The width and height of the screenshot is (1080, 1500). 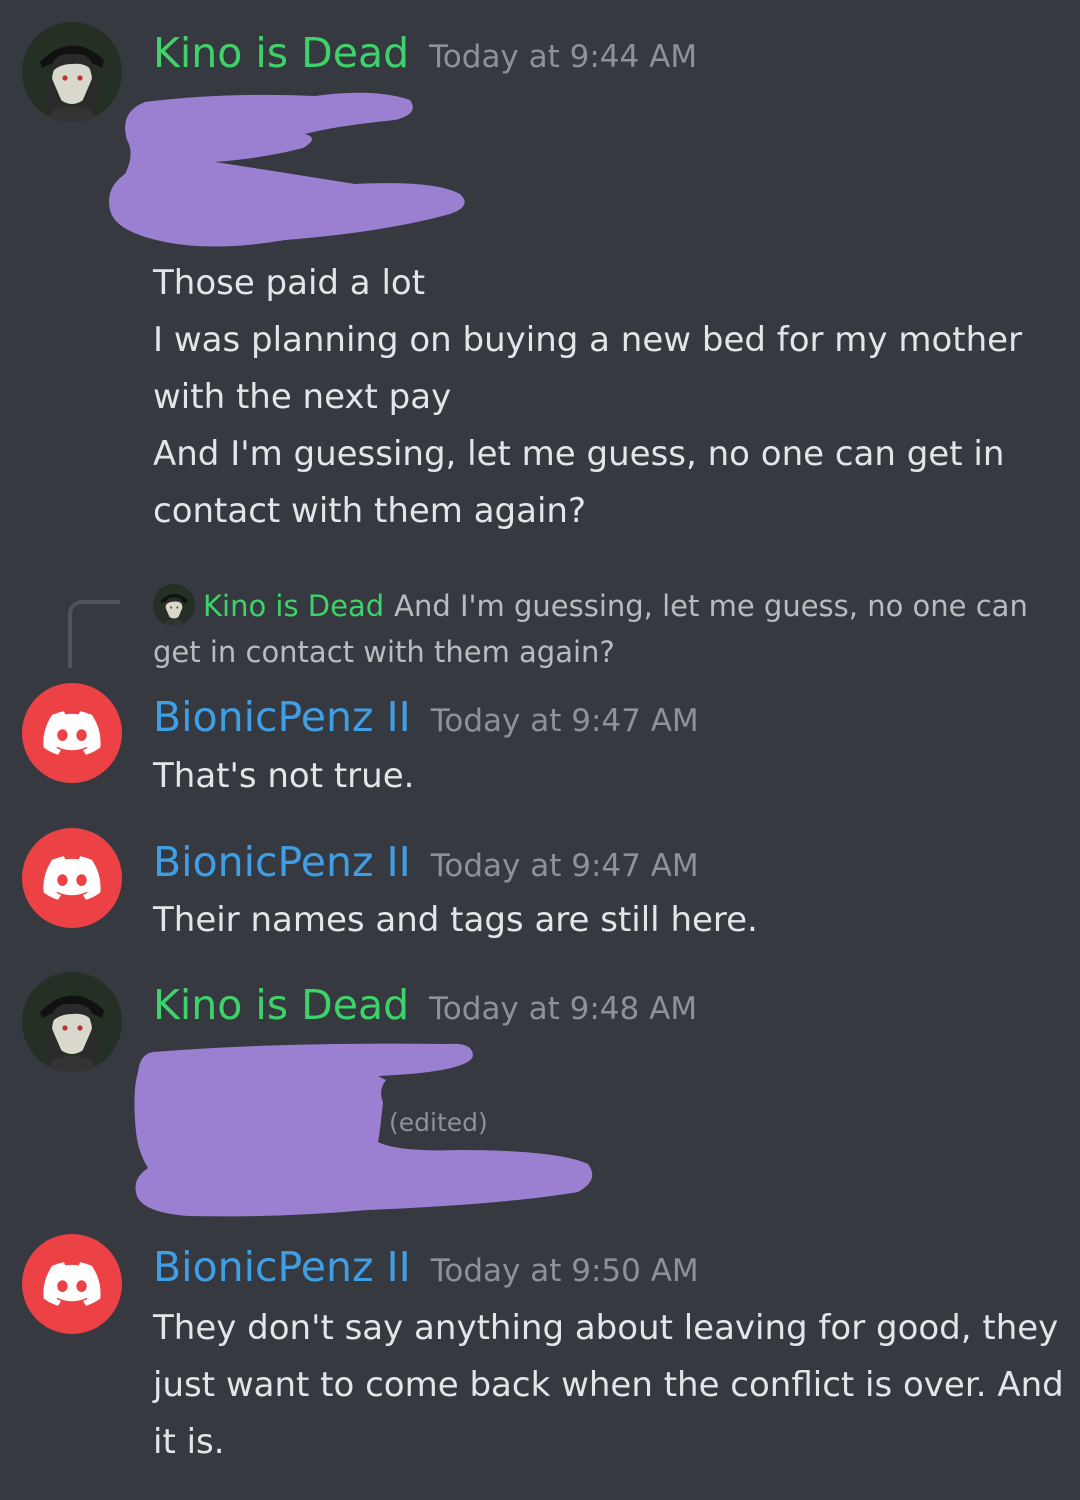 What do you see at coordinates (426, 1268) in the screenshot?
I see `message-header: BionicPenz II Today at 9:50 AM` at bounding box center [426, 1268].